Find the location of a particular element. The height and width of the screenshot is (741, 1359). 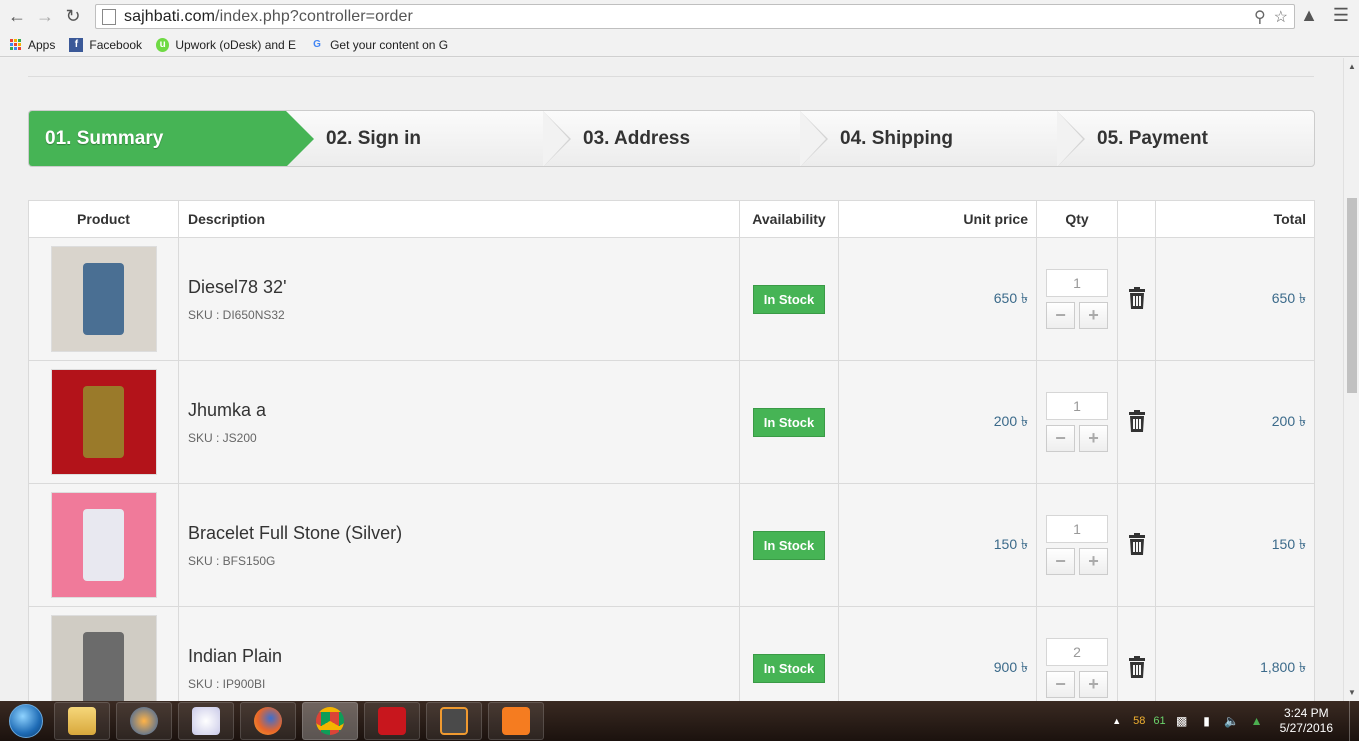

scroll-up-arrow-icon: ▲ is located at coordinates (1352, 66).